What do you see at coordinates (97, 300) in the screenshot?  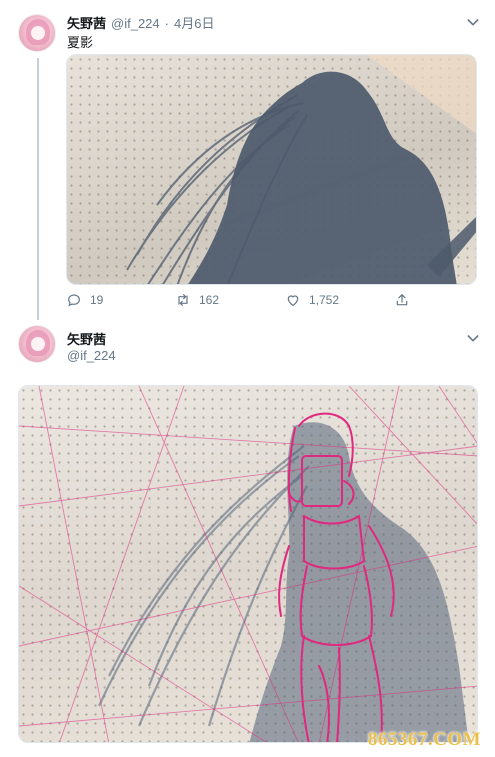 I see `reply-count: 19` at bounding box center [97, 300].